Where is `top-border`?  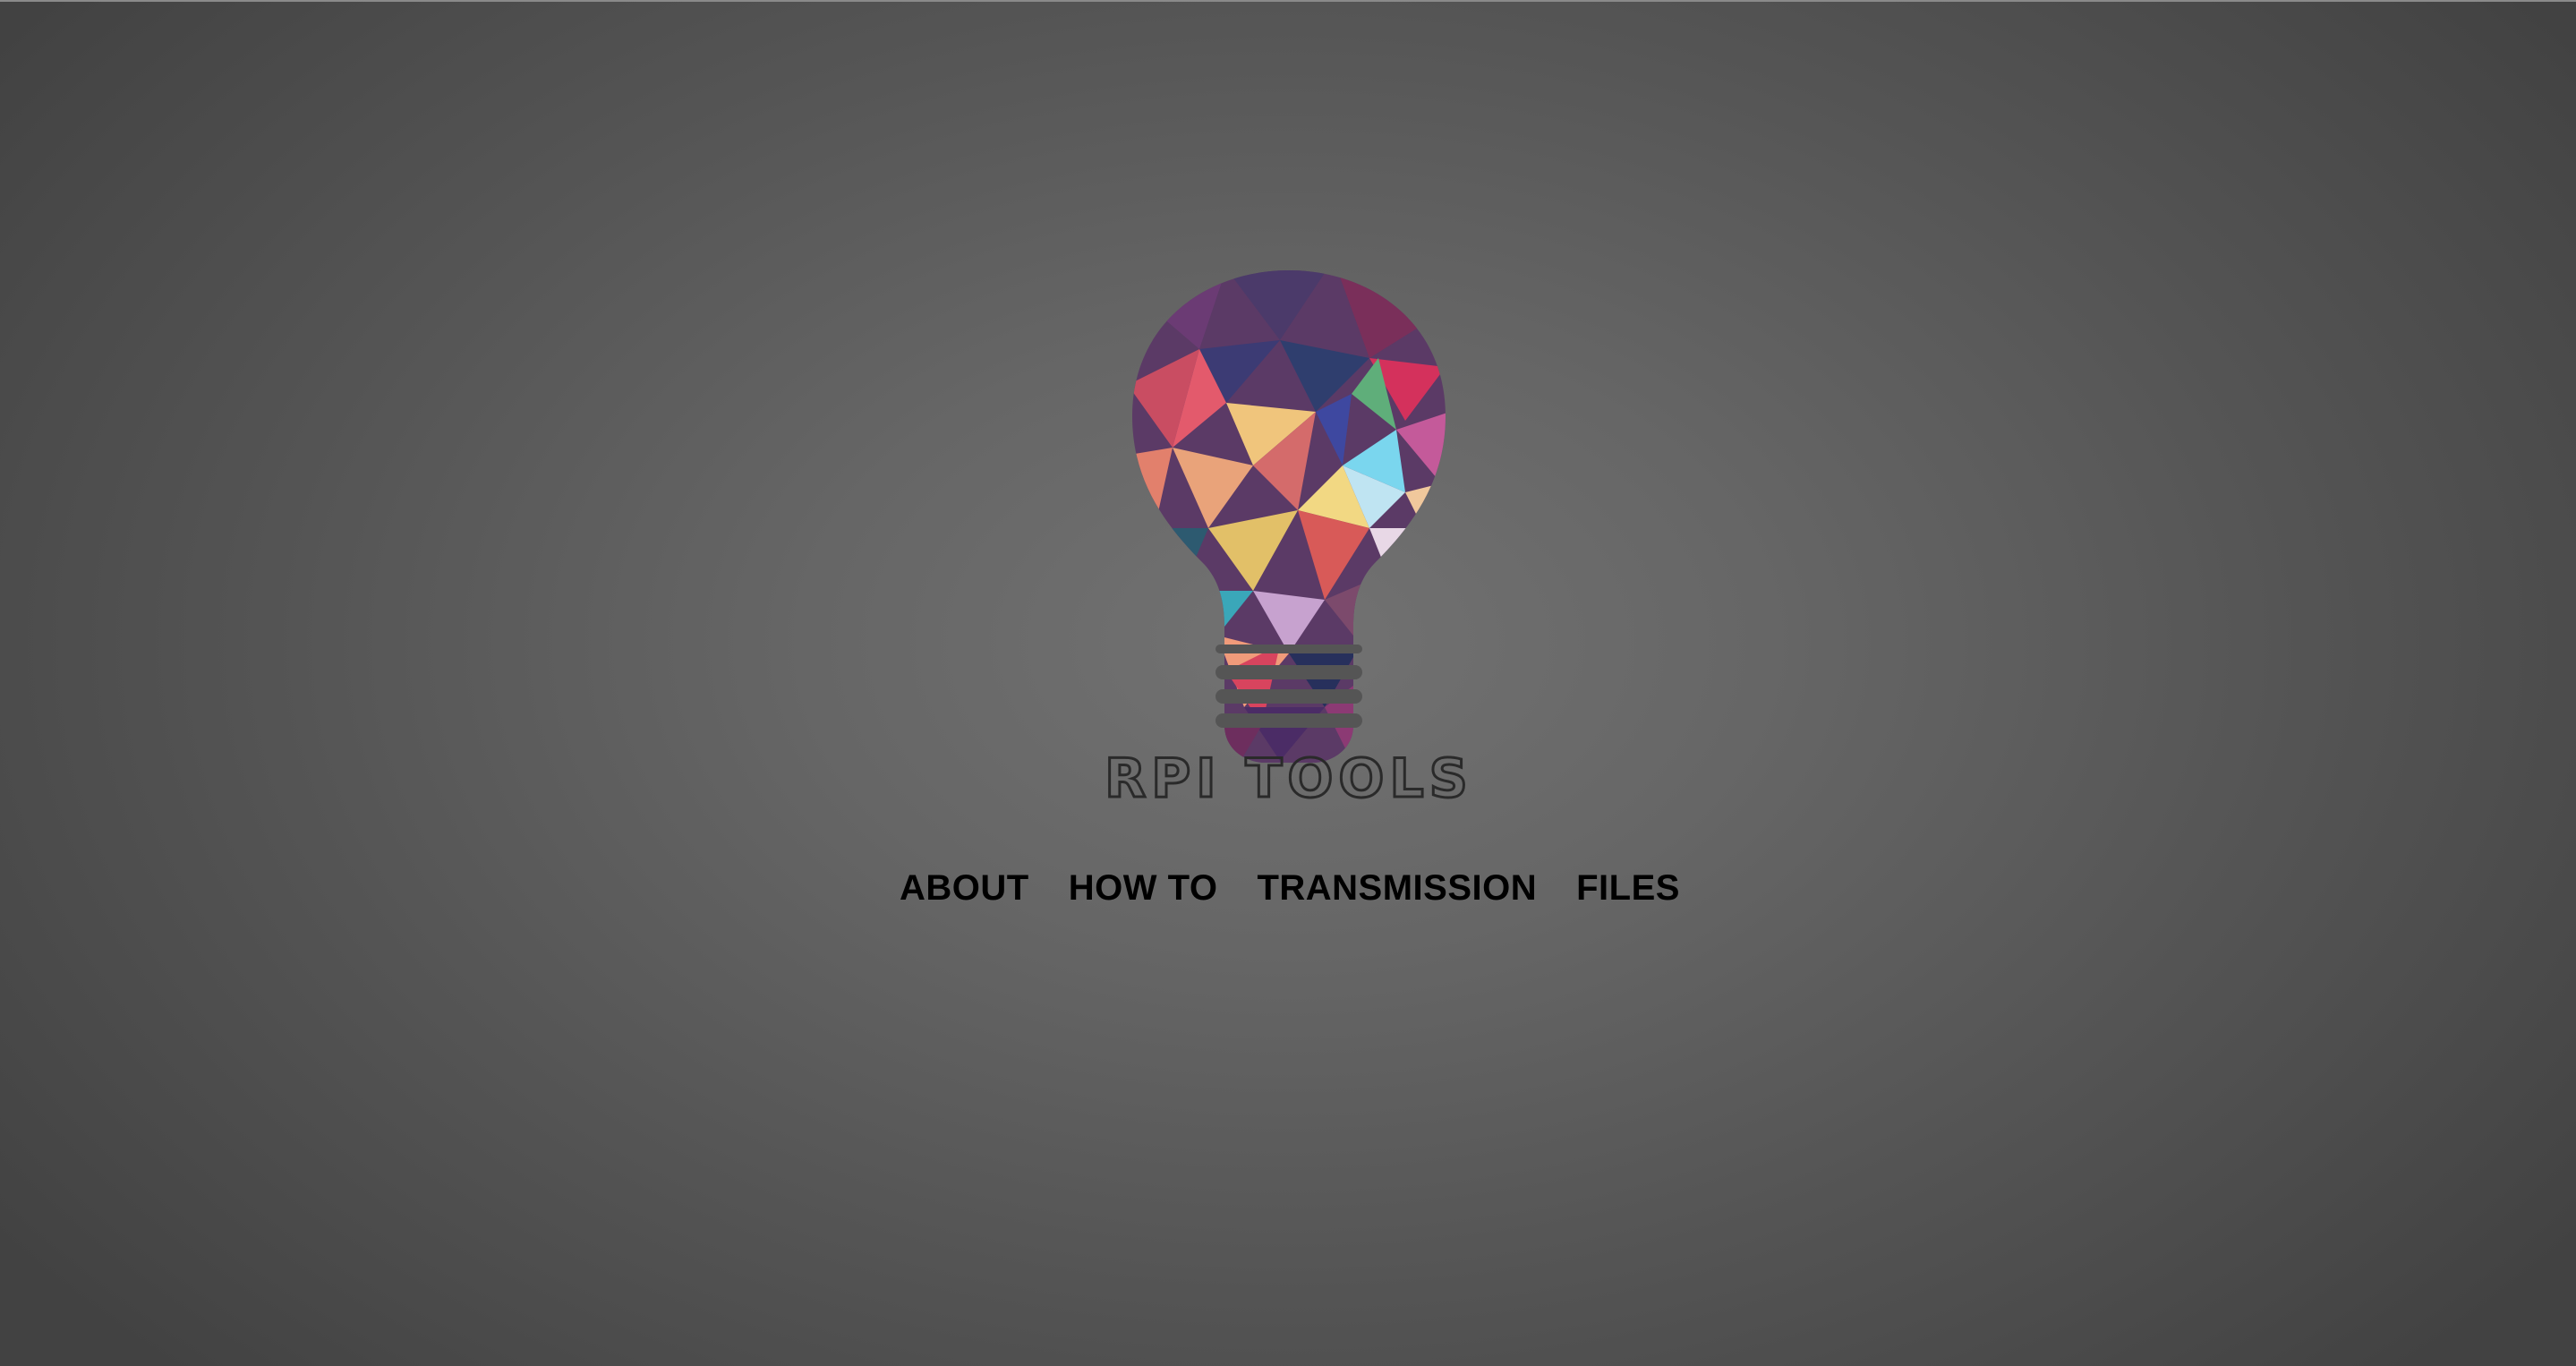
top-border is located at coordinates (1288, 1).